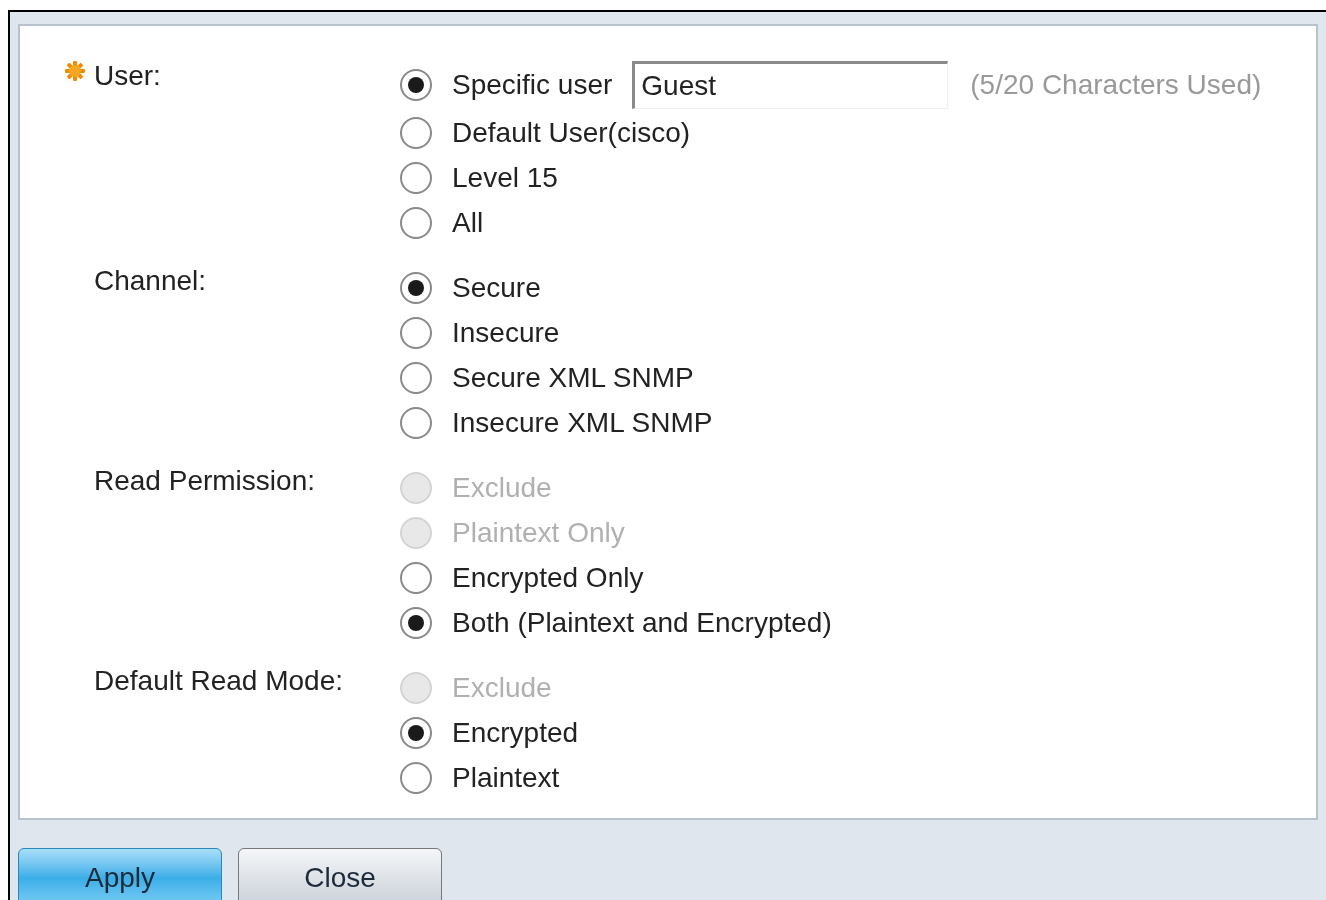 Image resolution: width=1326 pixels, height=900 pixels. What do you see at coordinates (582, 422) in the screenshot?
I see `option-label: Insecure XML SNMP` at bounding box center [582, 422].